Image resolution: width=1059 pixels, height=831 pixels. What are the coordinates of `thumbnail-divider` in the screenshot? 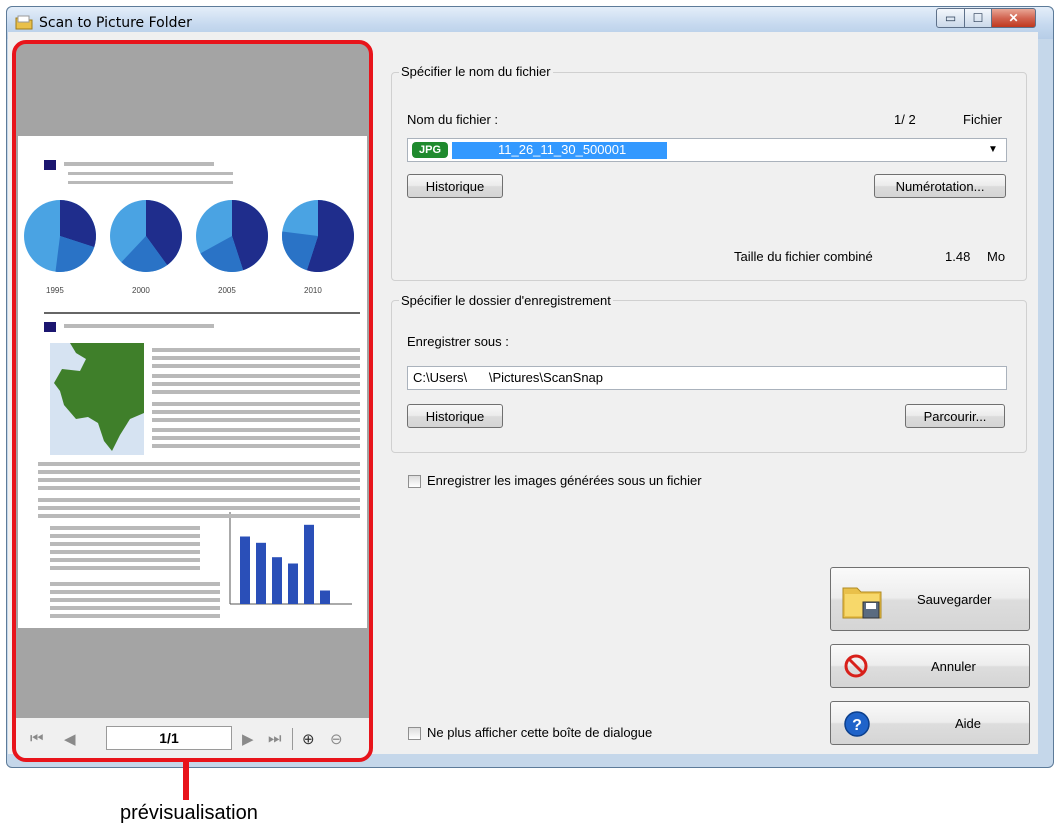 It's located at (202, 313).